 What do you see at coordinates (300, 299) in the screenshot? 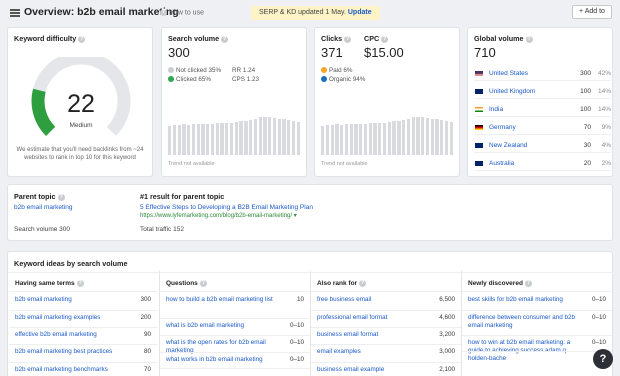
I see `keyword-idea-volume: 10` at bounding box center [300, 299].